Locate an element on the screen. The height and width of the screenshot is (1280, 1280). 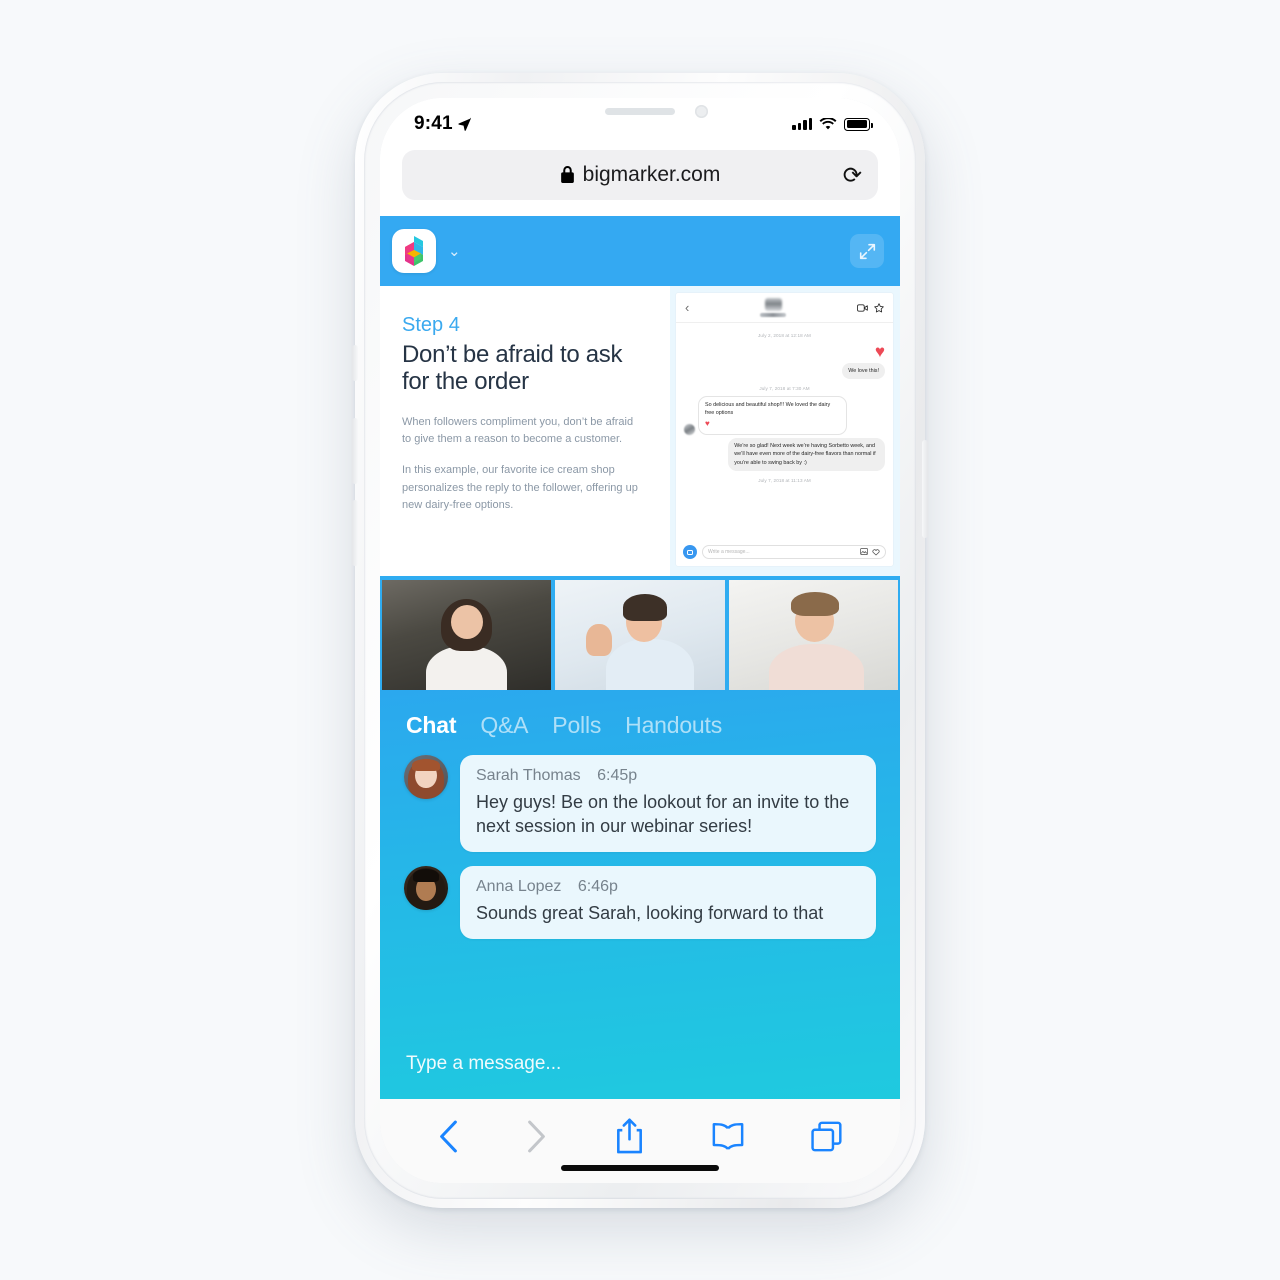
video-participant-strip is located at coordinates (640, 633).